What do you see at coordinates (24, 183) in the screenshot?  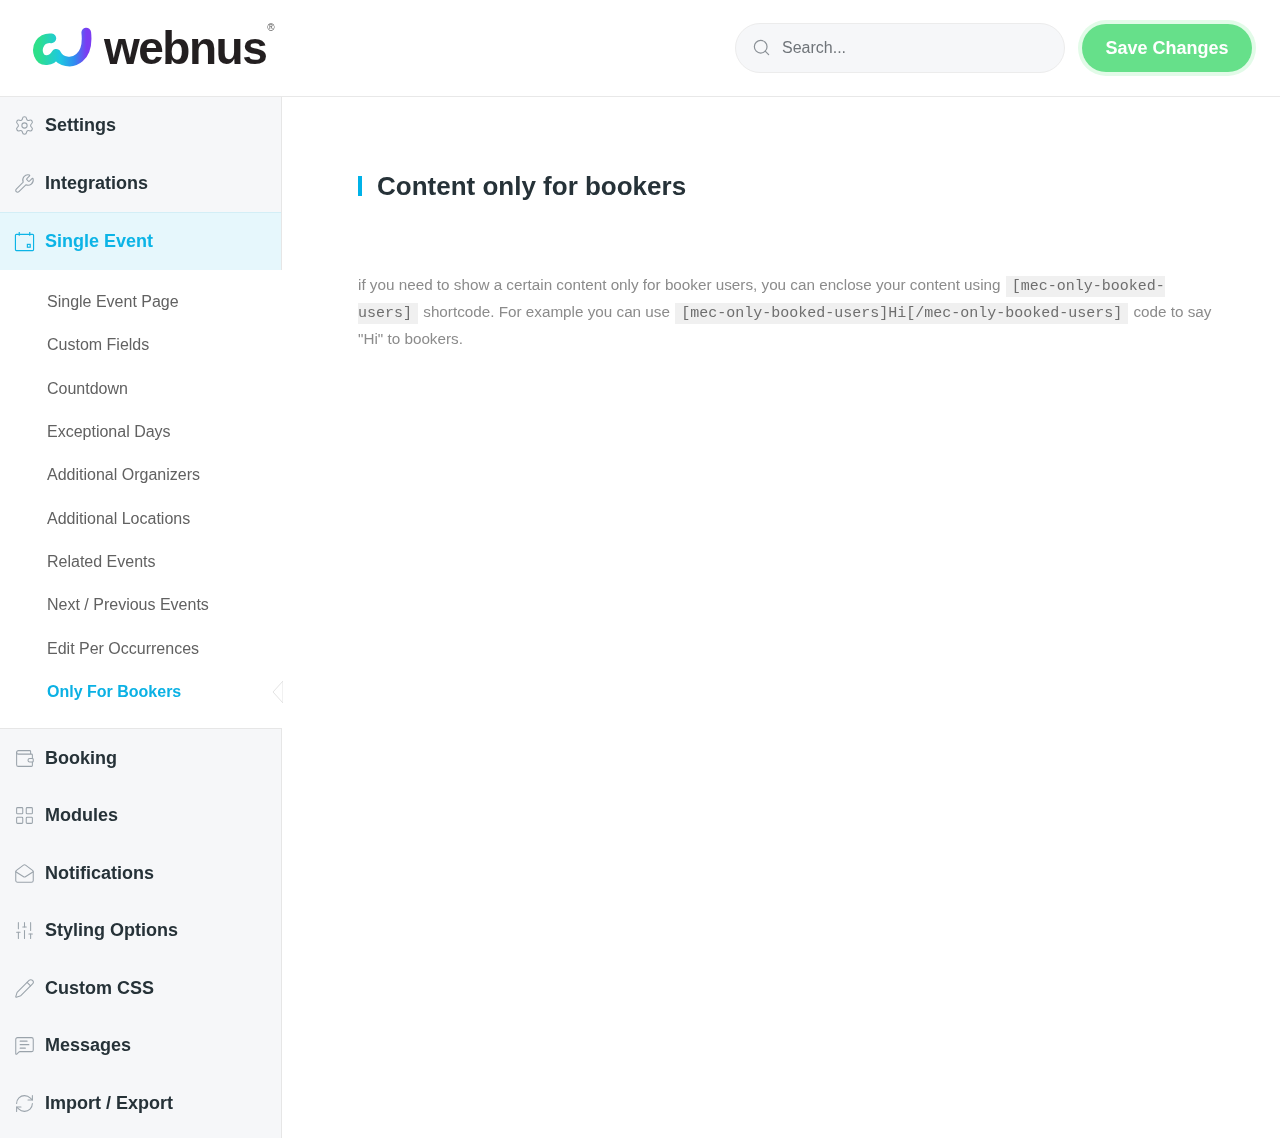 I see `wrench-icon` at bounding box center [24, 183].